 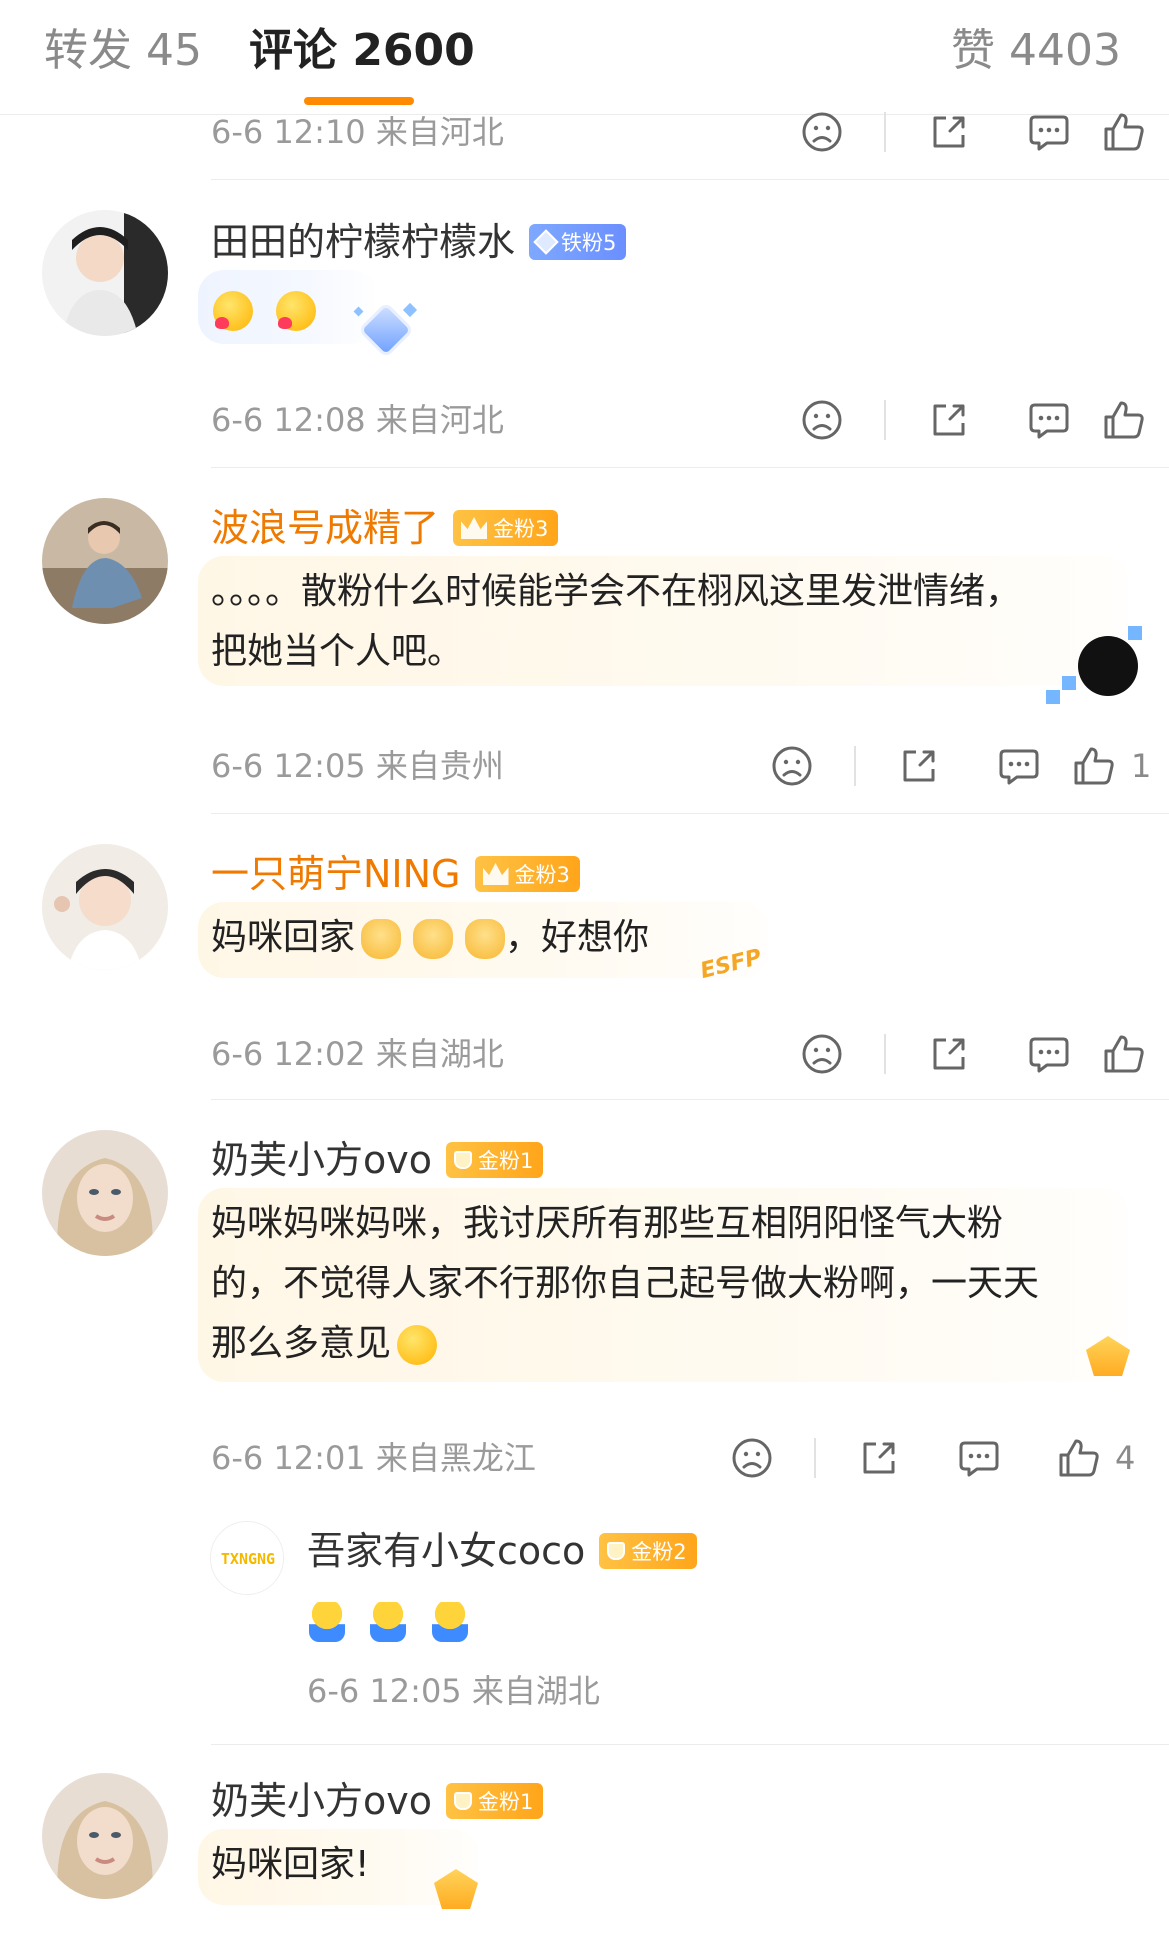 I want to click on astronaut-sticker-icon, so click(x=1108, y=666).